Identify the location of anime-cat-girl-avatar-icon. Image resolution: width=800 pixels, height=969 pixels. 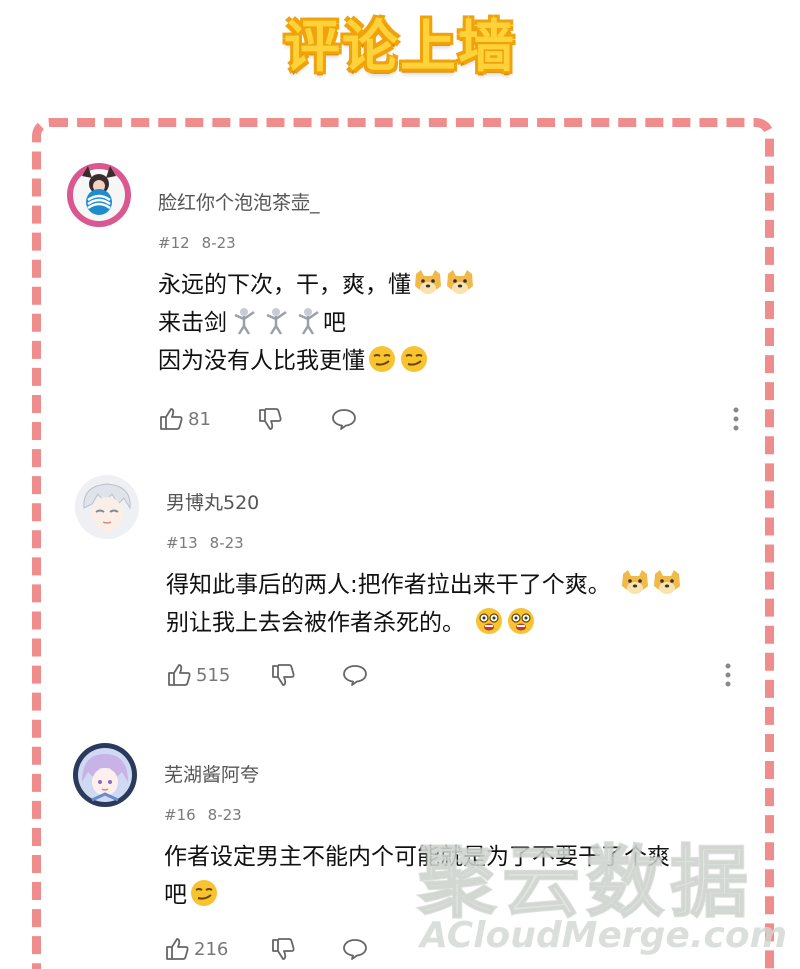
(99, 195).